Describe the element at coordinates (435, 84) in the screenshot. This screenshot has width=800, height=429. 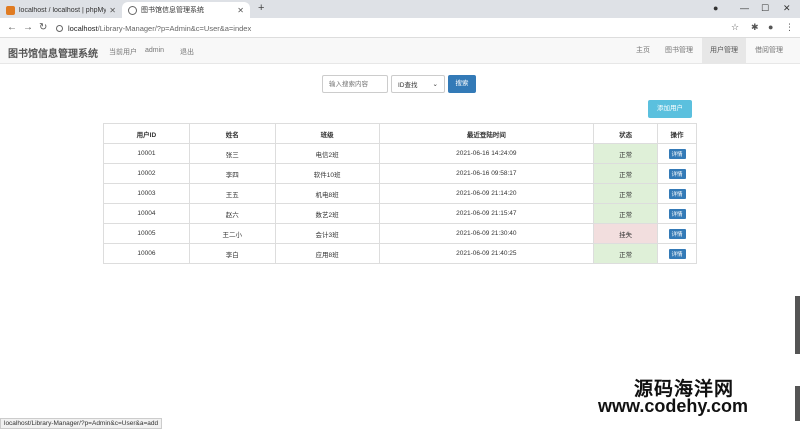
I see `chevron-down-icon: ⌄` at that location.